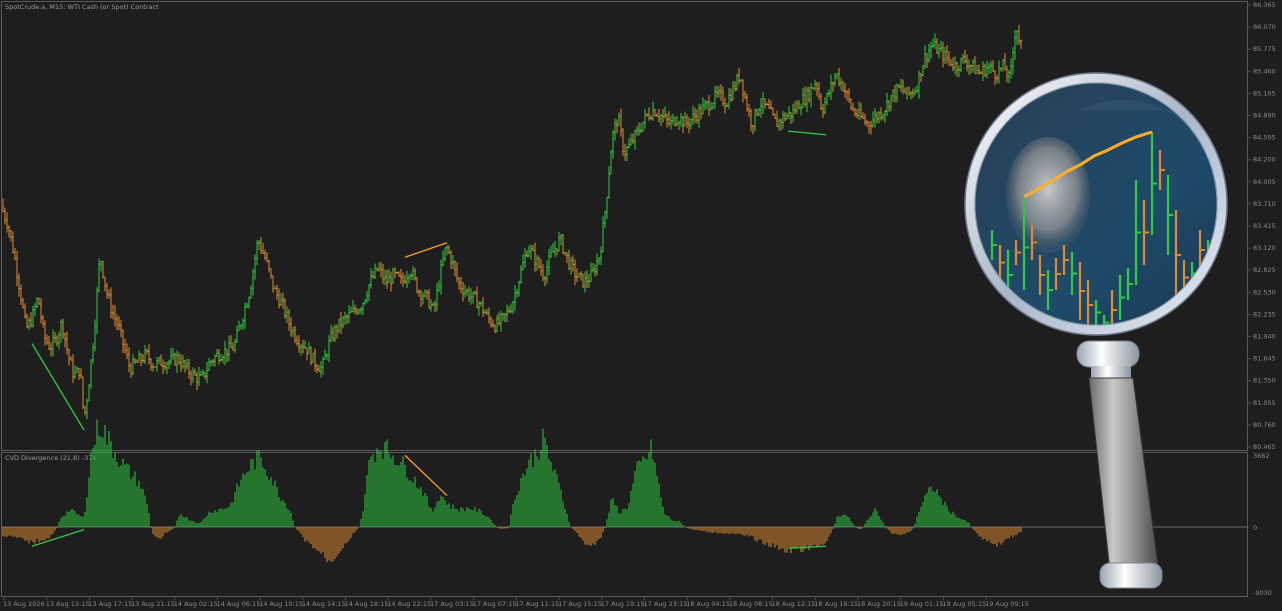  Describe the element at coordinates (666, 604) in the screenshot. I see `time-label: 17 Aug 23:15` at that location.